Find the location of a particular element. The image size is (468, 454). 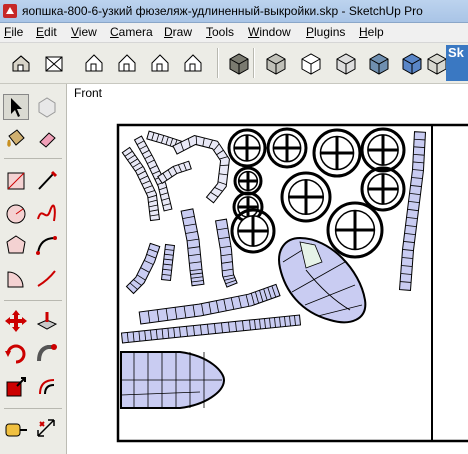

fuselage-panel-lower is located at coordinates (173, 380).